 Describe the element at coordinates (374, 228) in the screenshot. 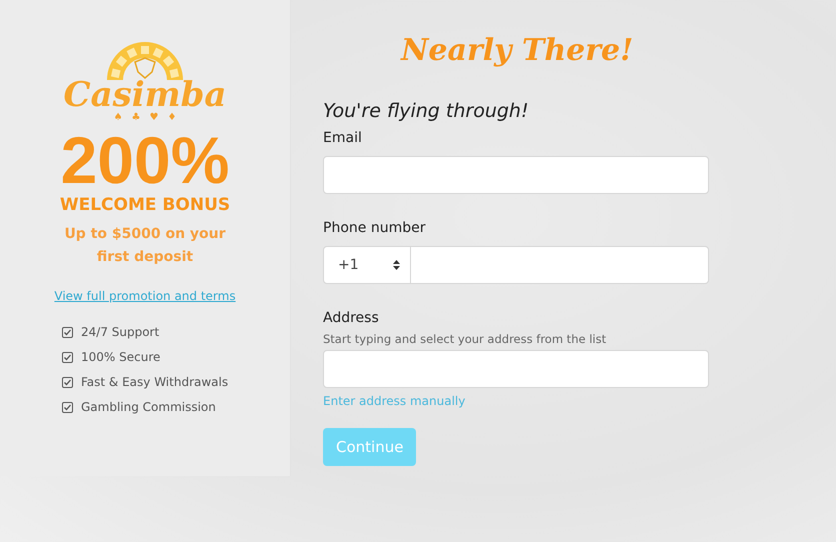

I see `field-label: Phone number` at that location.